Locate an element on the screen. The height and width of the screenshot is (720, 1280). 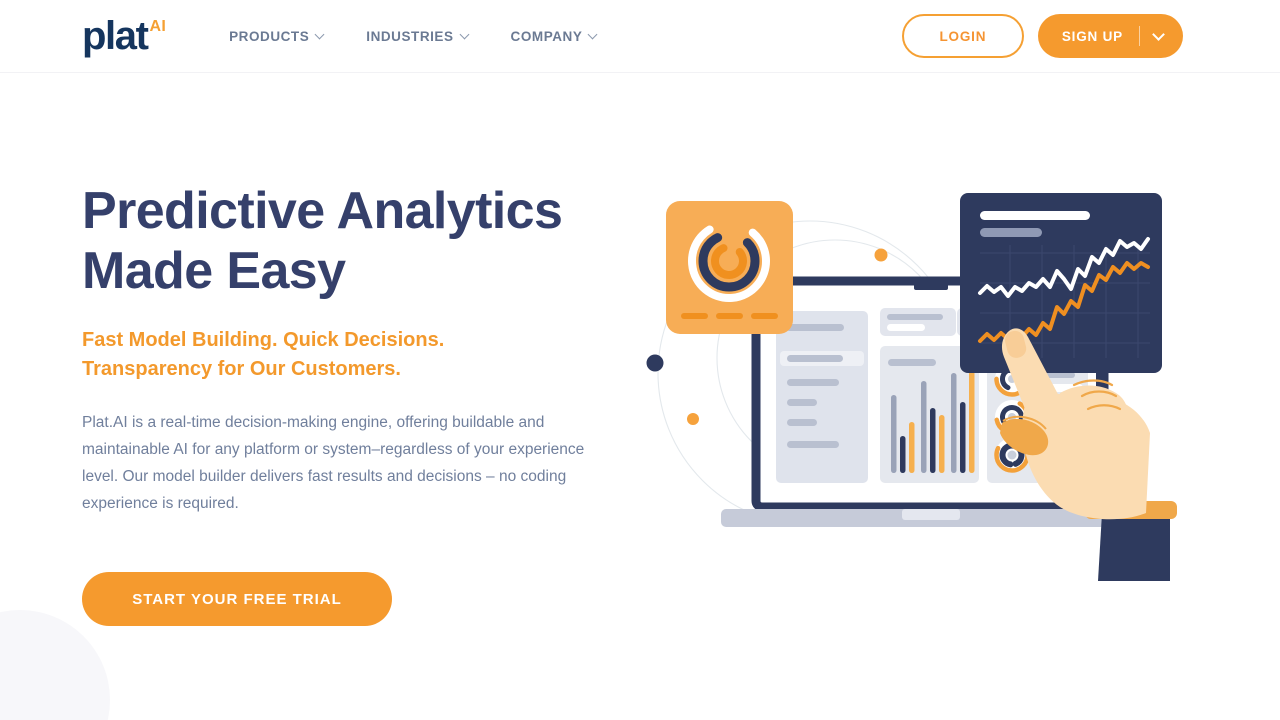
orbit-dot-navy is located at coordinates (655, 363).